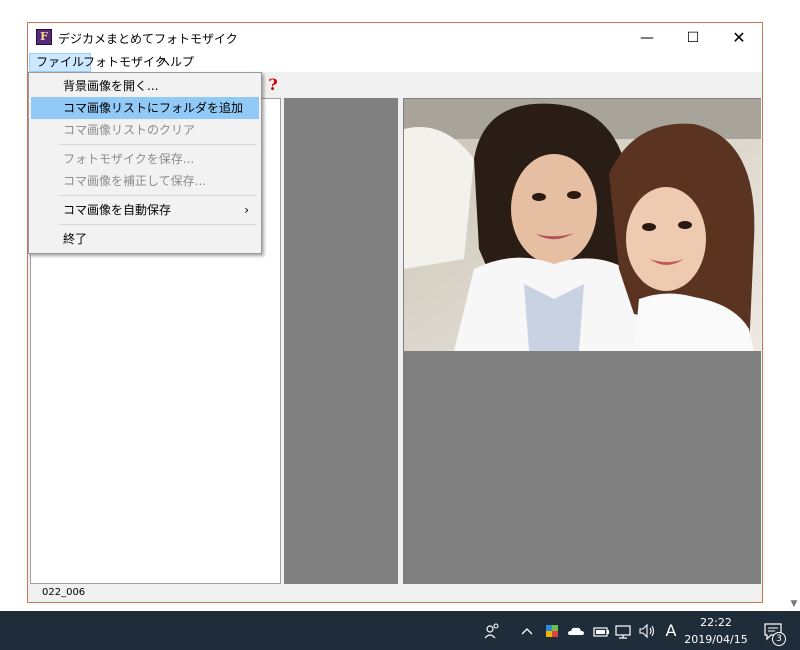  Describe the element at coordinates (601, 631) in the screenshot. I see `battery-icon` at that location.